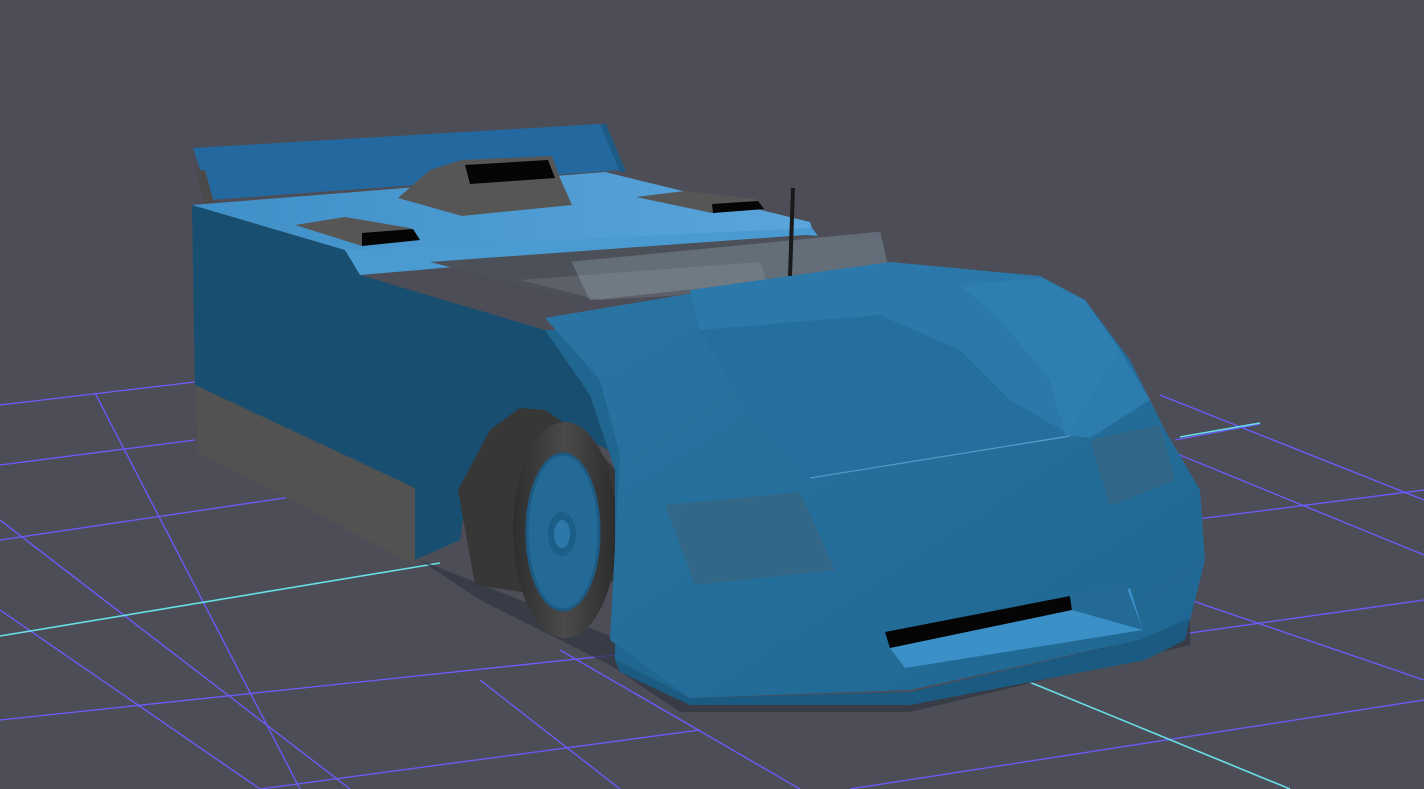 This screenshot has height=789, width=1424. What do you see at coordinates (562, 534) in the screenshot?
I see `front-wheel-hub-center` at bounding box center [562, 534].